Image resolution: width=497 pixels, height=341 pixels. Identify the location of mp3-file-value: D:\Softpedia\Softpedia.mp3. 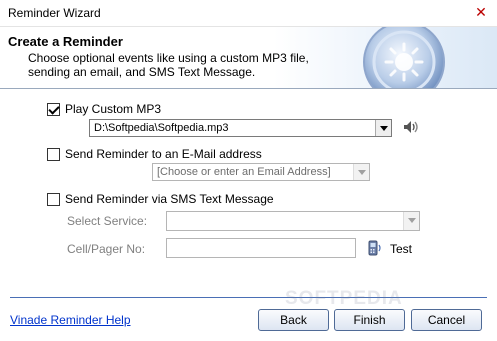
(161, 128).